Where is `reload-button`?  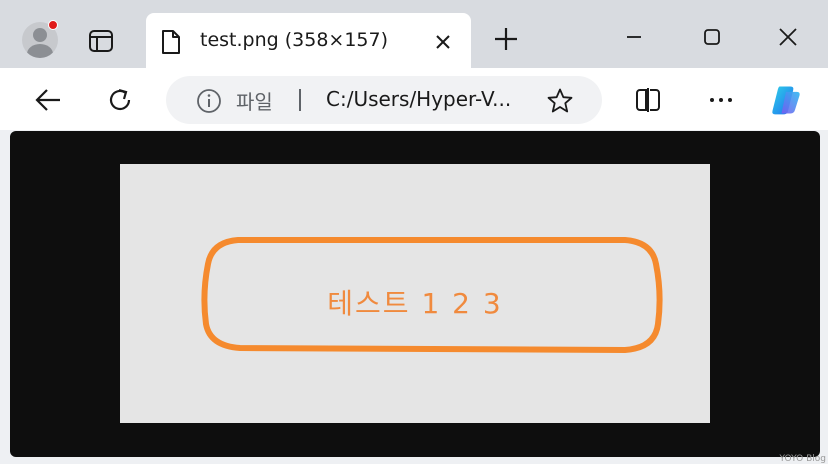 reload-button is located at coordinates (120, 100).